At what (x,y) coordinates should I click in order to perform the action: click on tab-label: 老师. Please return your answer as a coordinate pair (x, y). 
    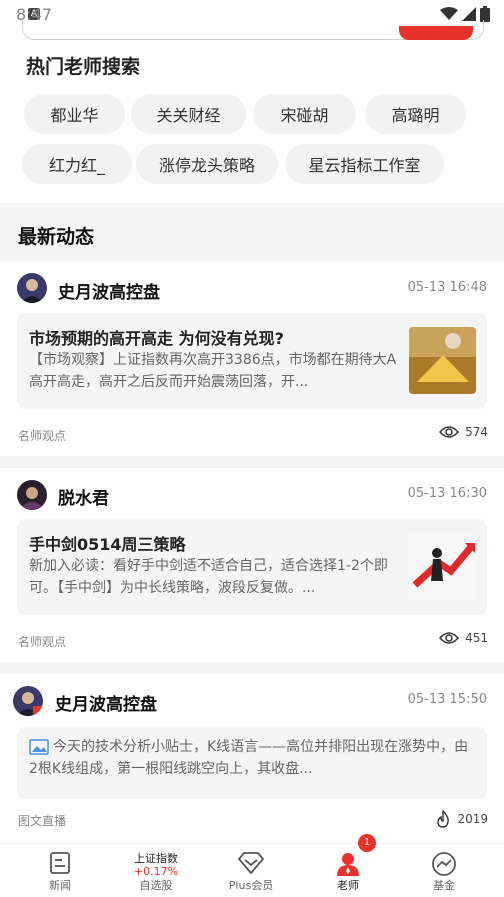
    Looking at the image, I should click on (348, 885).